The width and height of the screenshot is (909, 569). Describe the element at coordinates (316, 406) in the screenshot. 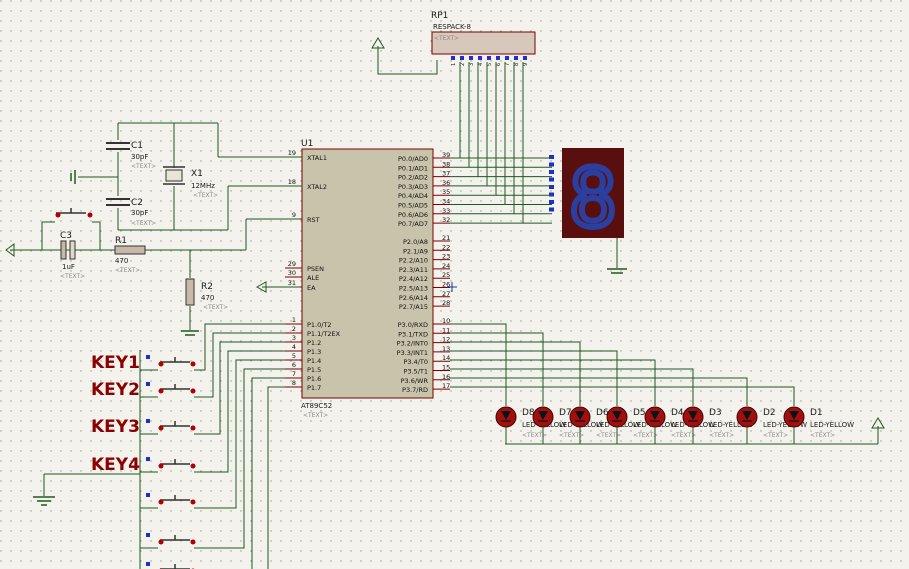

I see `u1-part: AT89C52` at that location.